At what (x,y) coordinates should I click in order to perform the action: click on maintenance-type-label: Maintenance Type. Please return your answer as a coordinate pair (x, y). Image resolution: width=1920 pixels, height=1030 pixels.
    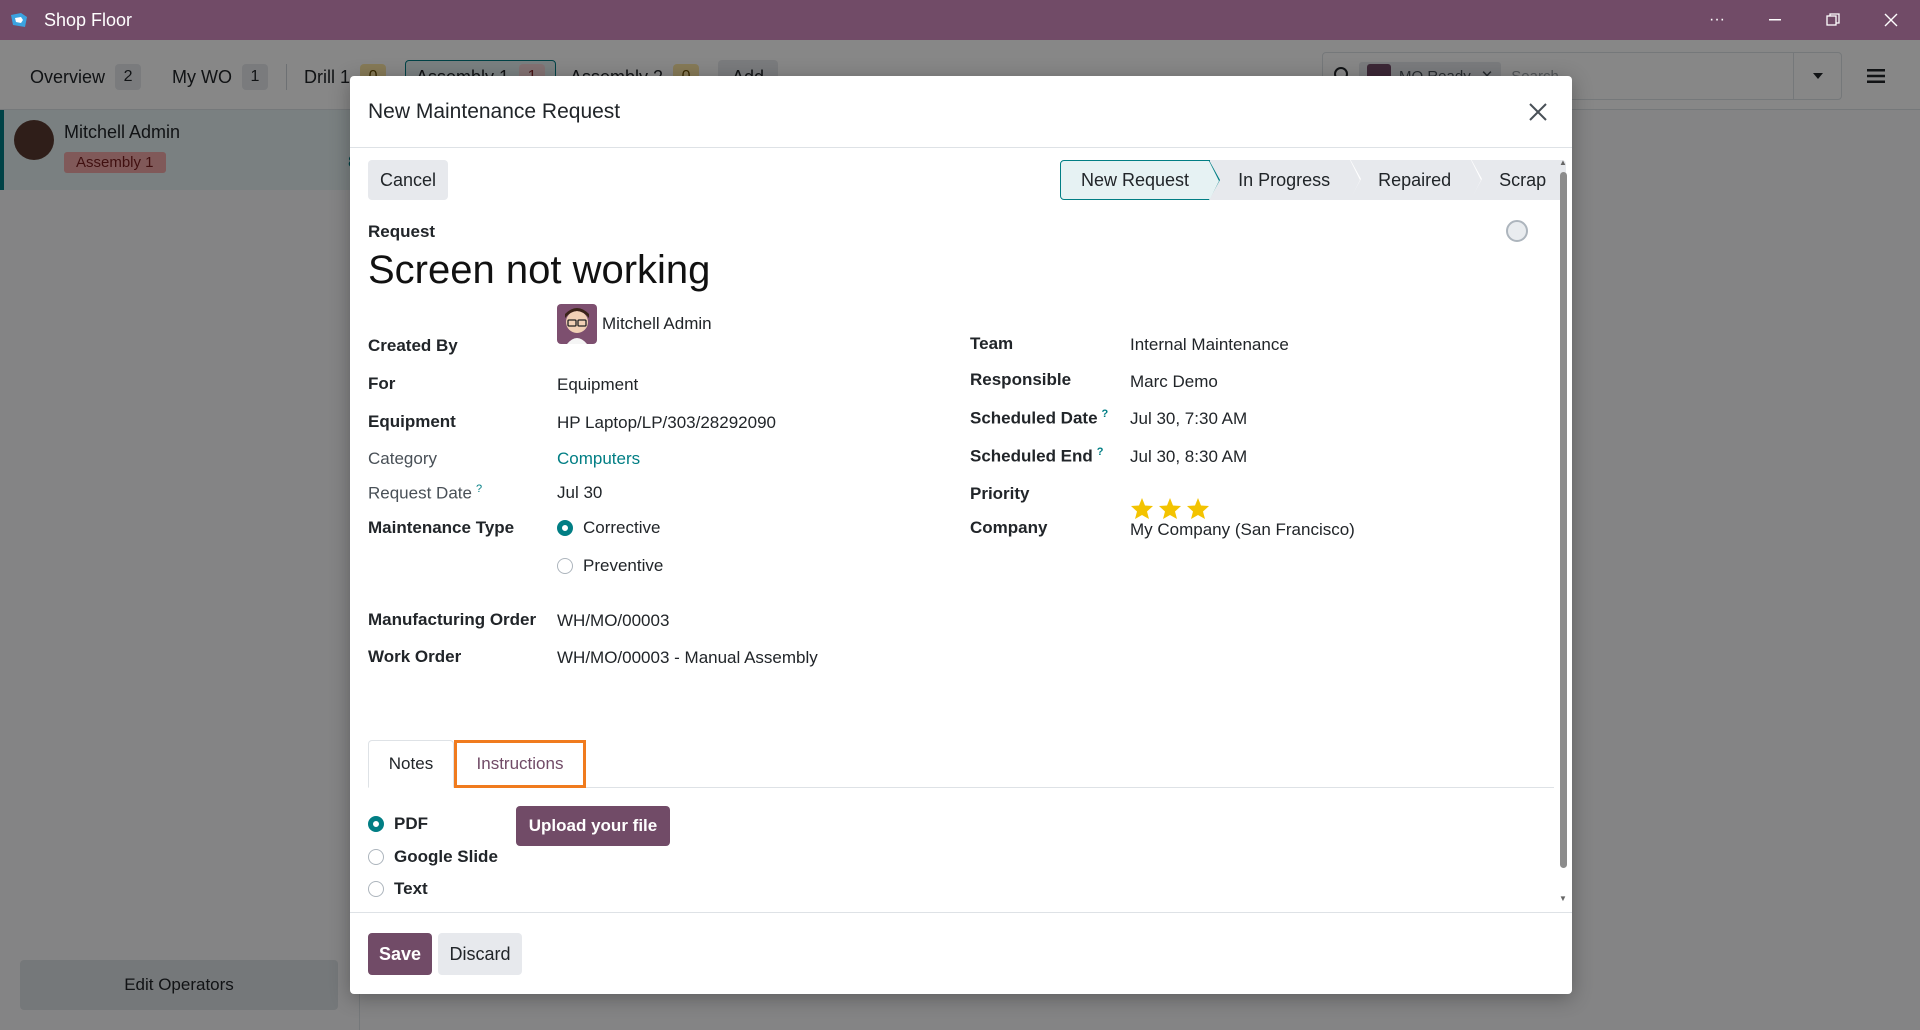
    Looking at the image, I should click on (441, 527).